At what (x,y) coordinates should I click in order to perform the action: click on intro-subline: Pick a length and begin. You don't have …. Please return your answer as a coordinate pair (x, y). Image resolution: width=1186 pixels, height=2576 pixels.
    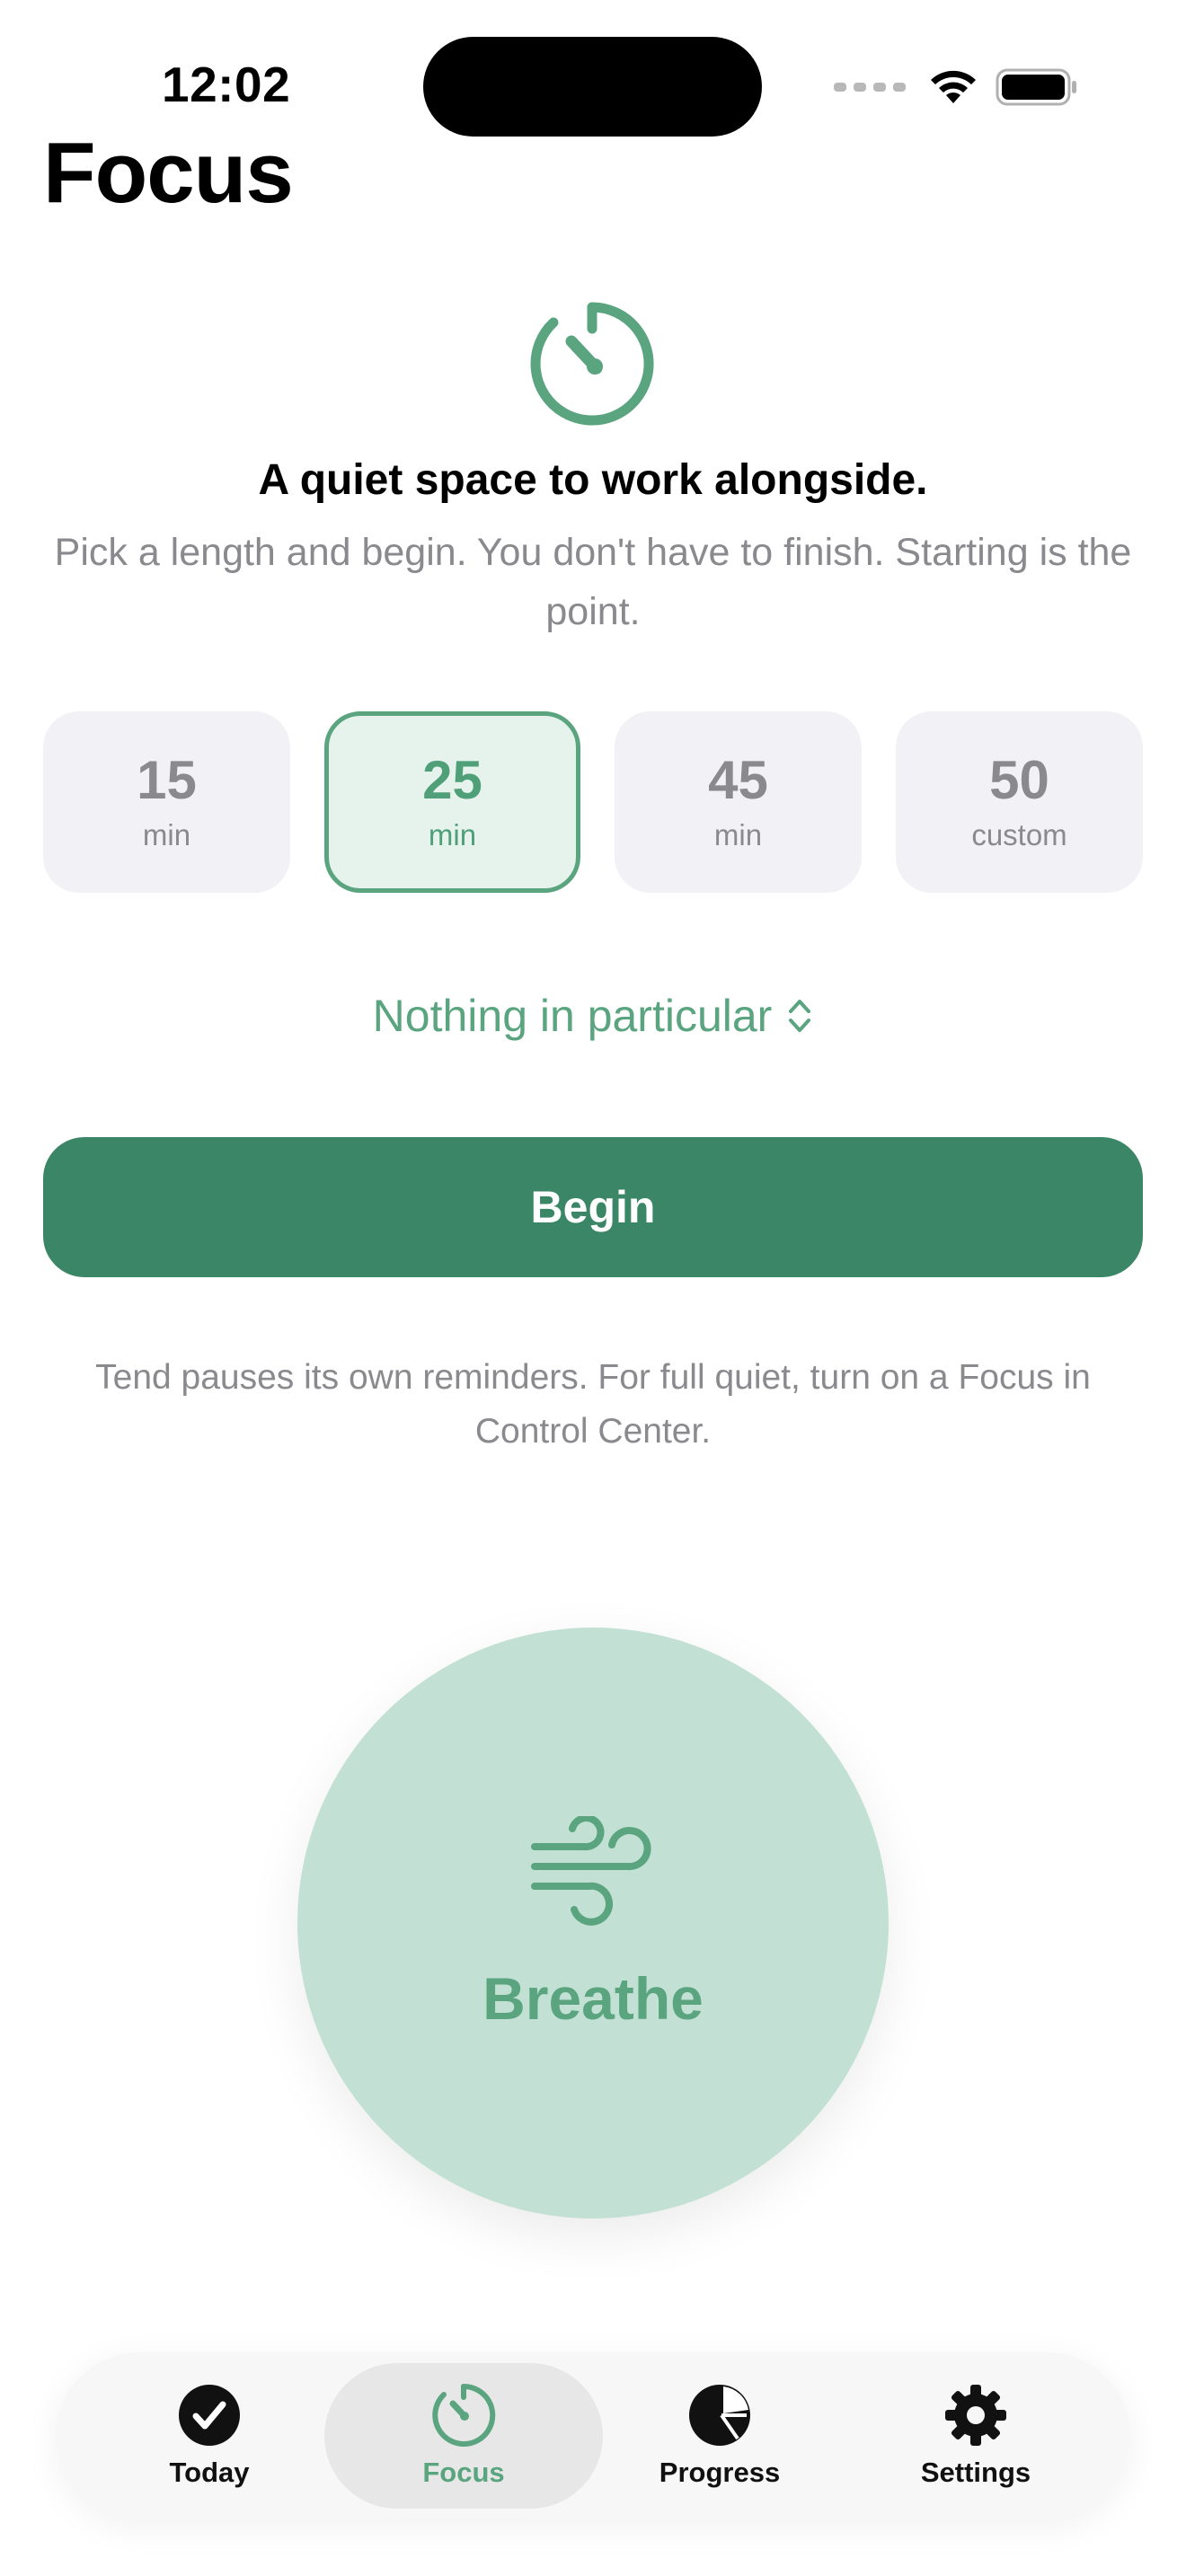
    Looking at the image, I should click on (593, 582).